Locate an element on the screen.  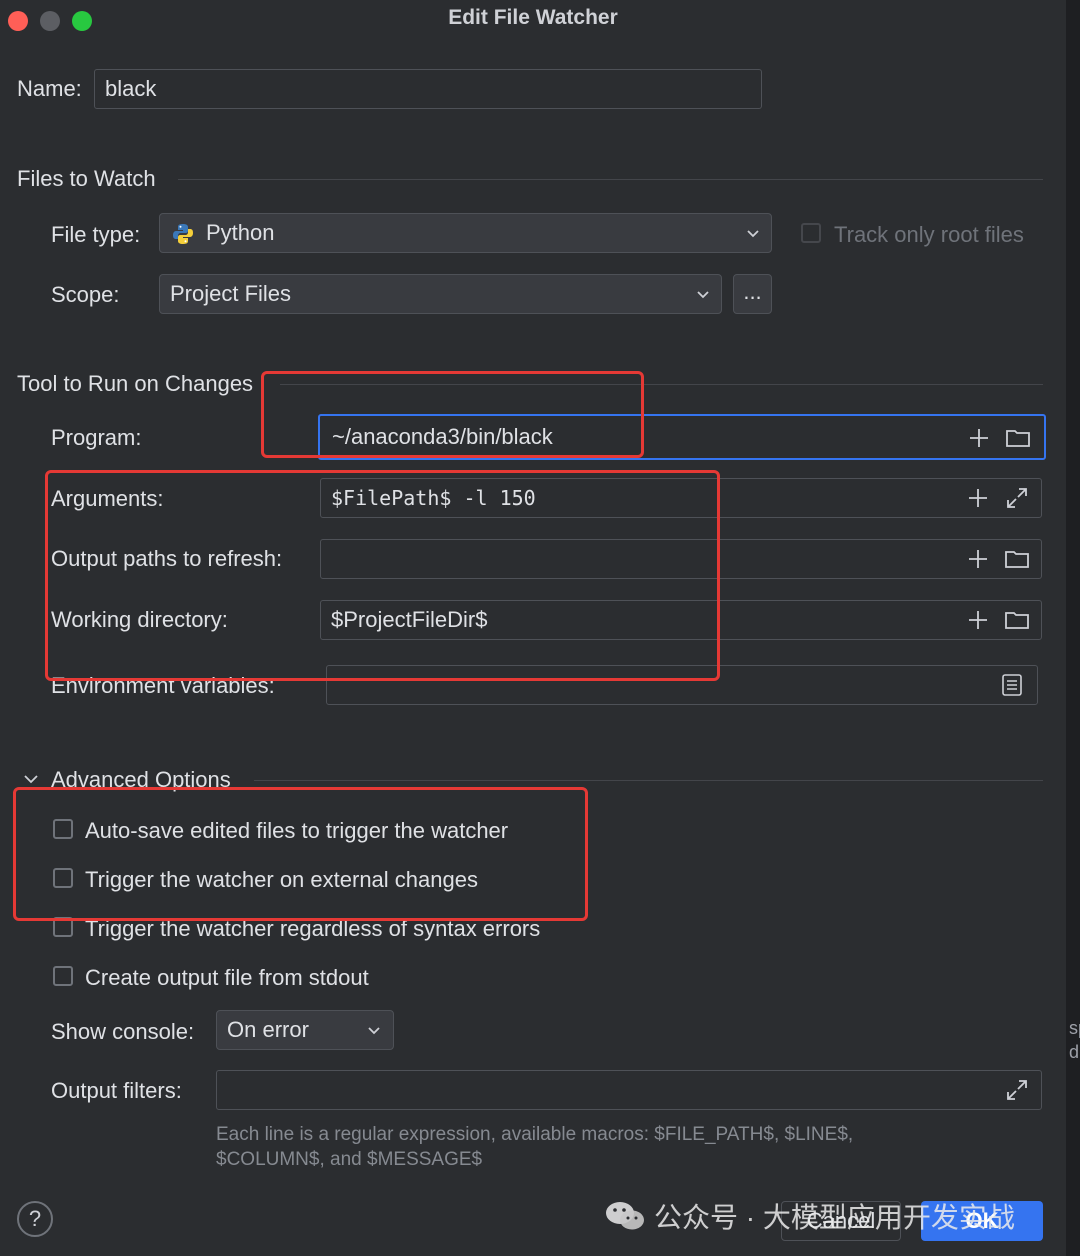
stdout-output-checkbox is located at coordinates (63, 976).